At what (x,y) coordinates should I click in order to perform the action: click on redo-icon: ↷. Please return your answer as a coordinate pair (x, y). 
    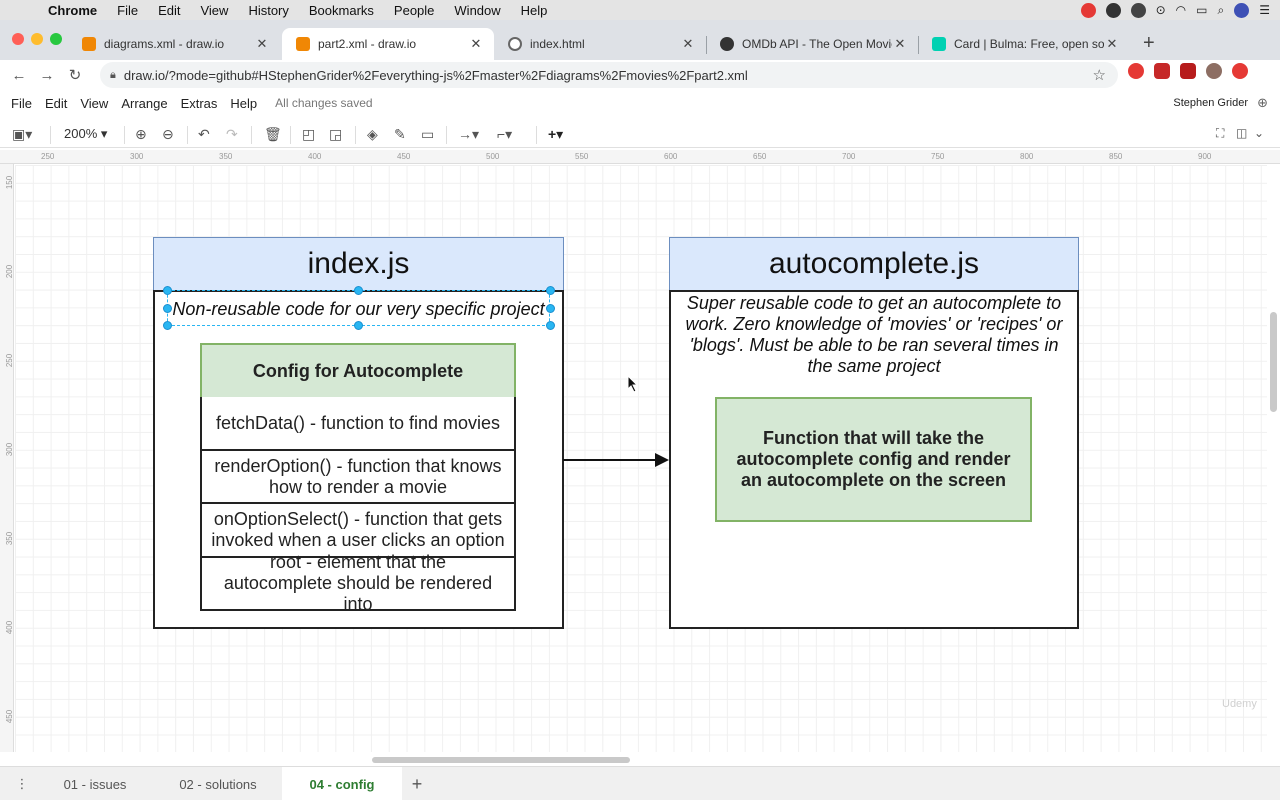
    Looking at the image, I should click on (232, 134).